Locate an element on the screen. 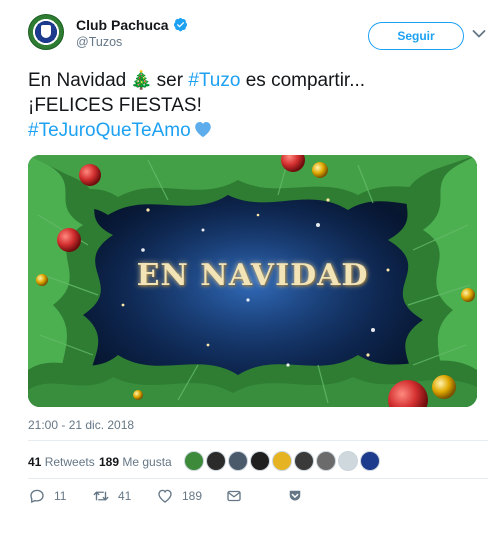 The width and height of the screenshot is (501, 544). retweet-icon is located at coordinates (101, 496).